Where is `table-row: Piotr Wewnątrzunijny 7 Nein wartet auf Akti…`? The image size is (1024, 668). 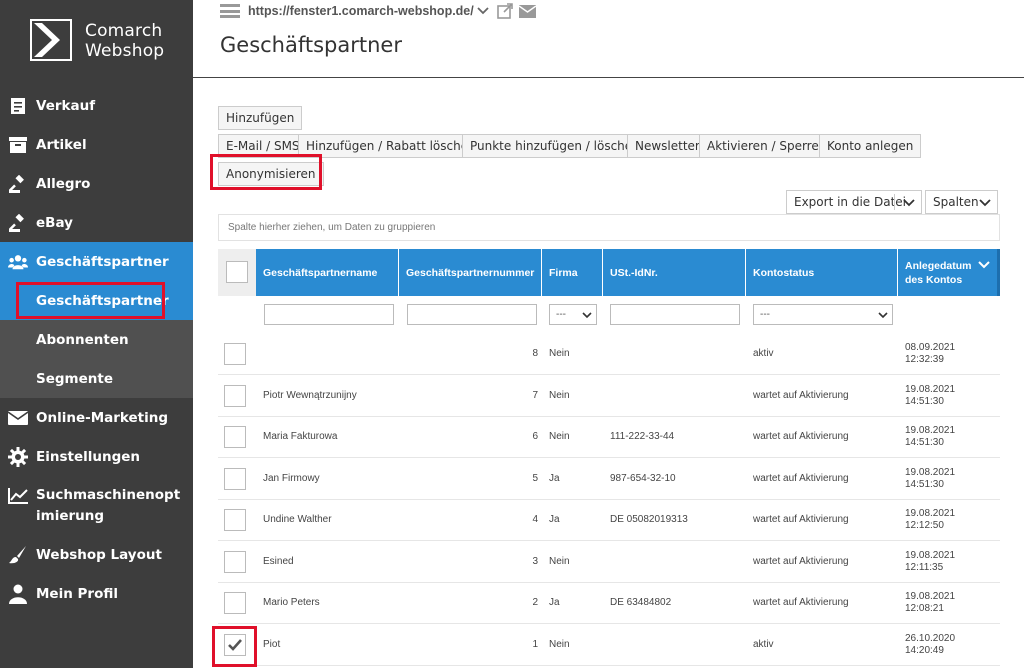 table-row: Piotr Wewnątrzunijny 7 Nein wartet auf Akti… is located at coordinates (609, 396).